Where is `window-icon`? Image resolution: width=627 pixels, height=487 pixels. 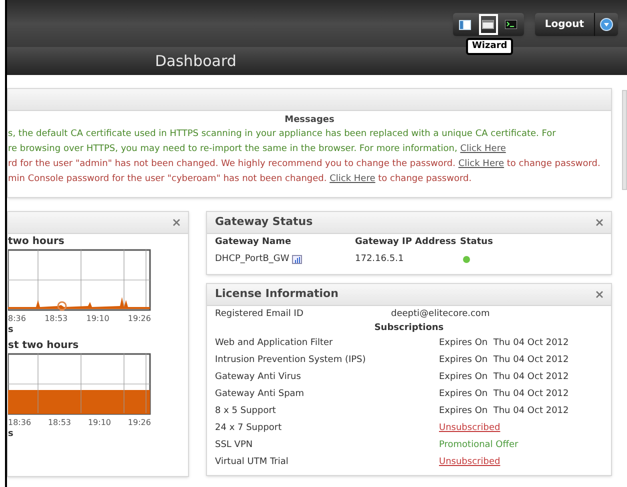
window-icon is located at coordinates (488, 24).